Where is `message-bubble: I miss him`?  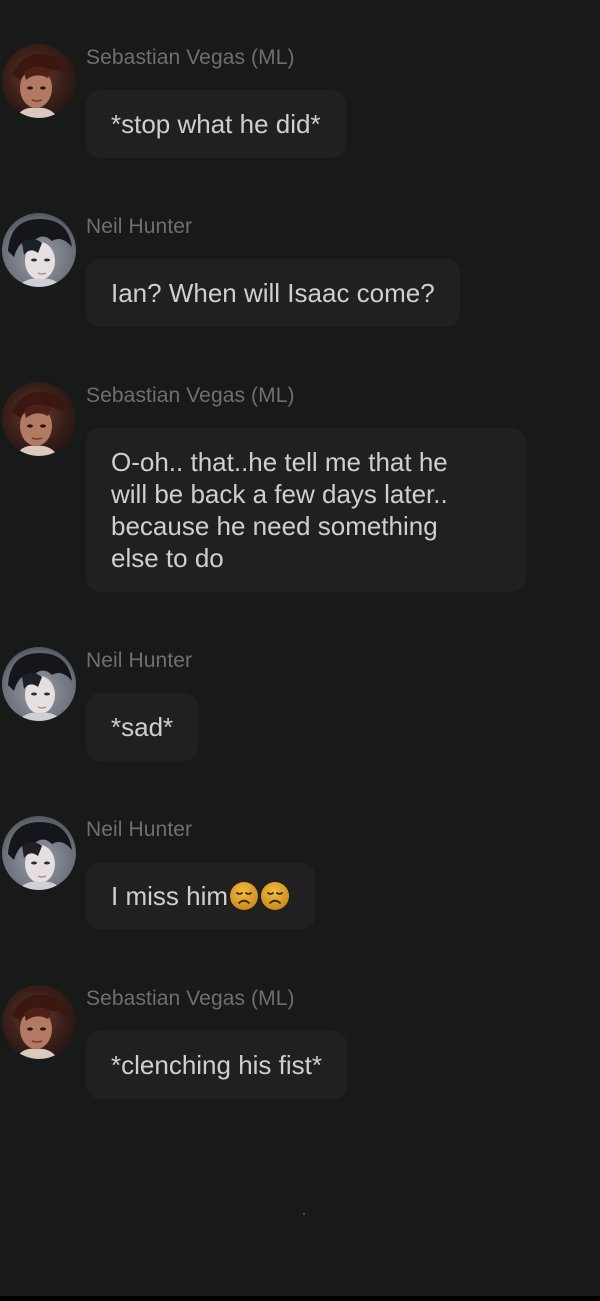
message-bubble: I miss him is located at coordinates (200, 896).